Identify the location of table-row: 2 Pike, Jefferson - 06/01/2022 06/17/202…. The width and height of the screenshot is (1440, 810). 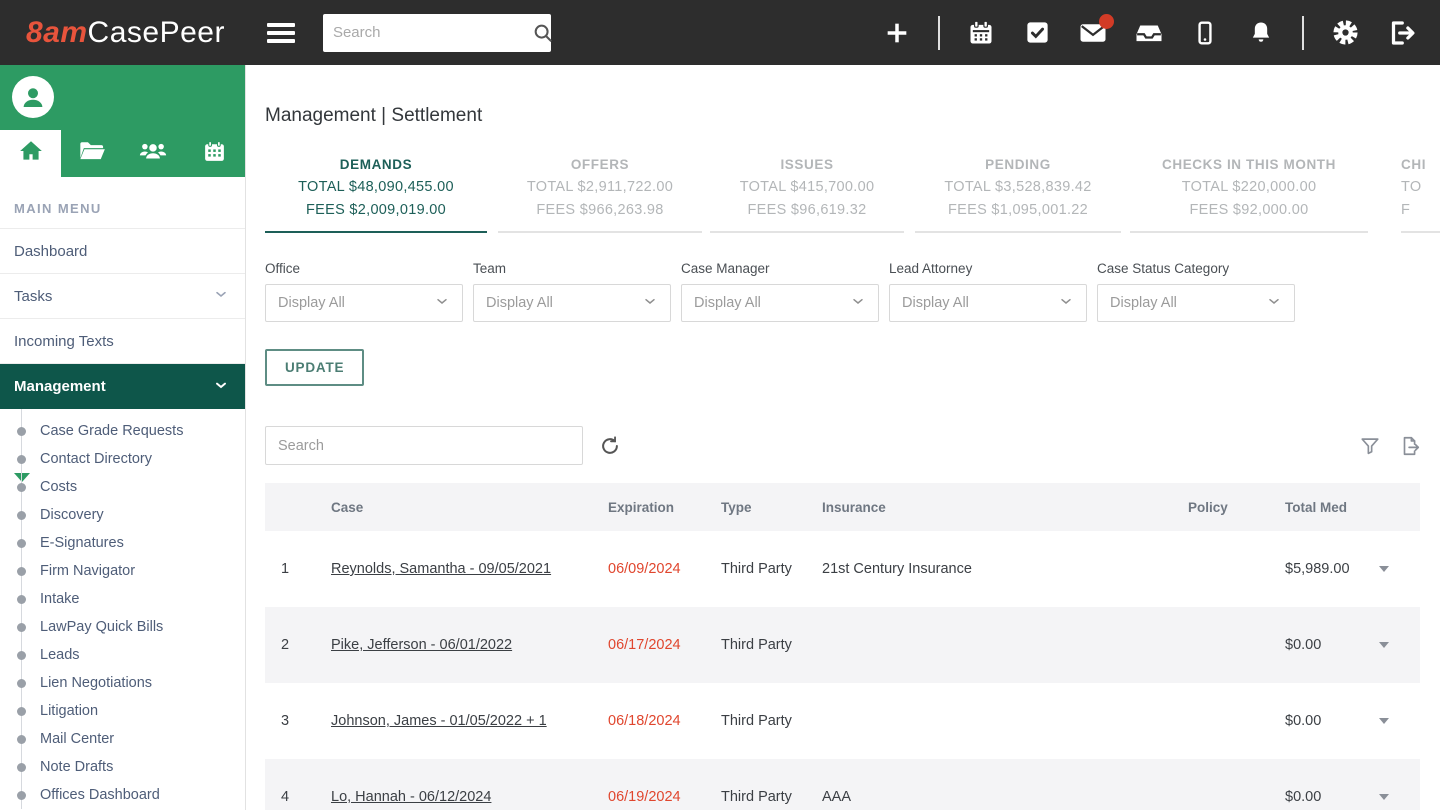
(842, 645).